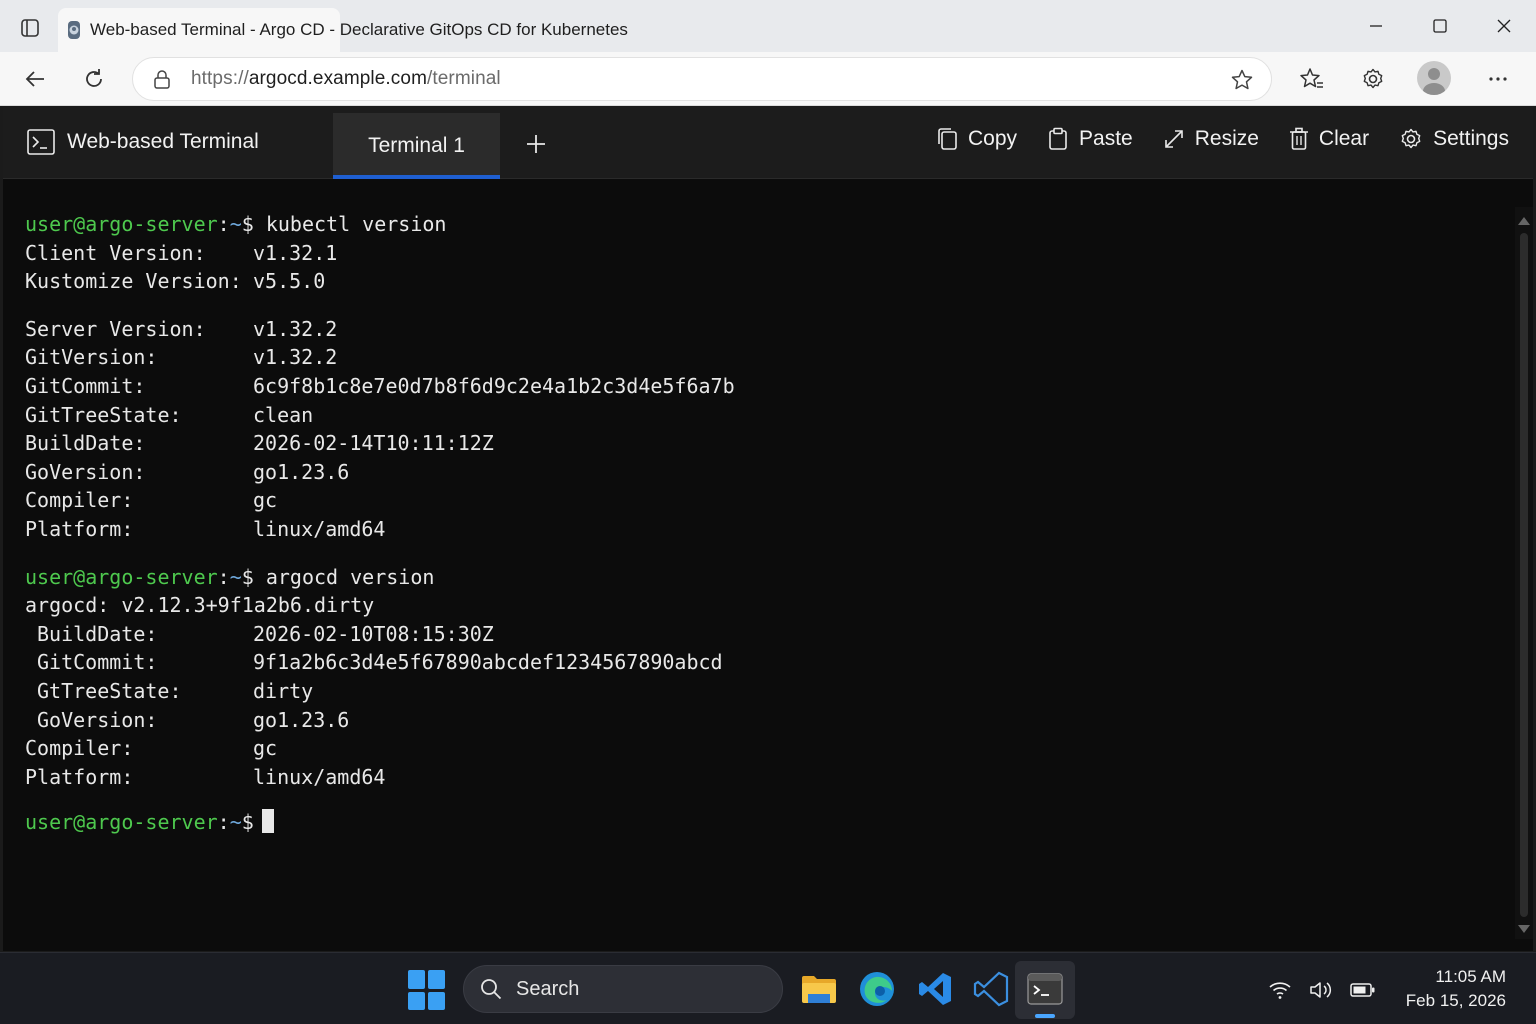  I want to click on output-key: Client Version:, so click(115, 252).